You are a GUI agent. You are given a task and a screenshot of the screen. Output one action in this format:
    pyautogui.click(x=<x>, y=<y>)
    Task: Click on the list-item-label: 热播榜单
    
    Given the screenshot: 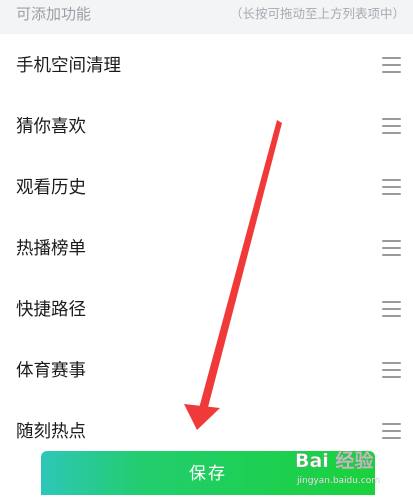 What is the action you would take?
    pyautogui.click(x=51, y=249)
    